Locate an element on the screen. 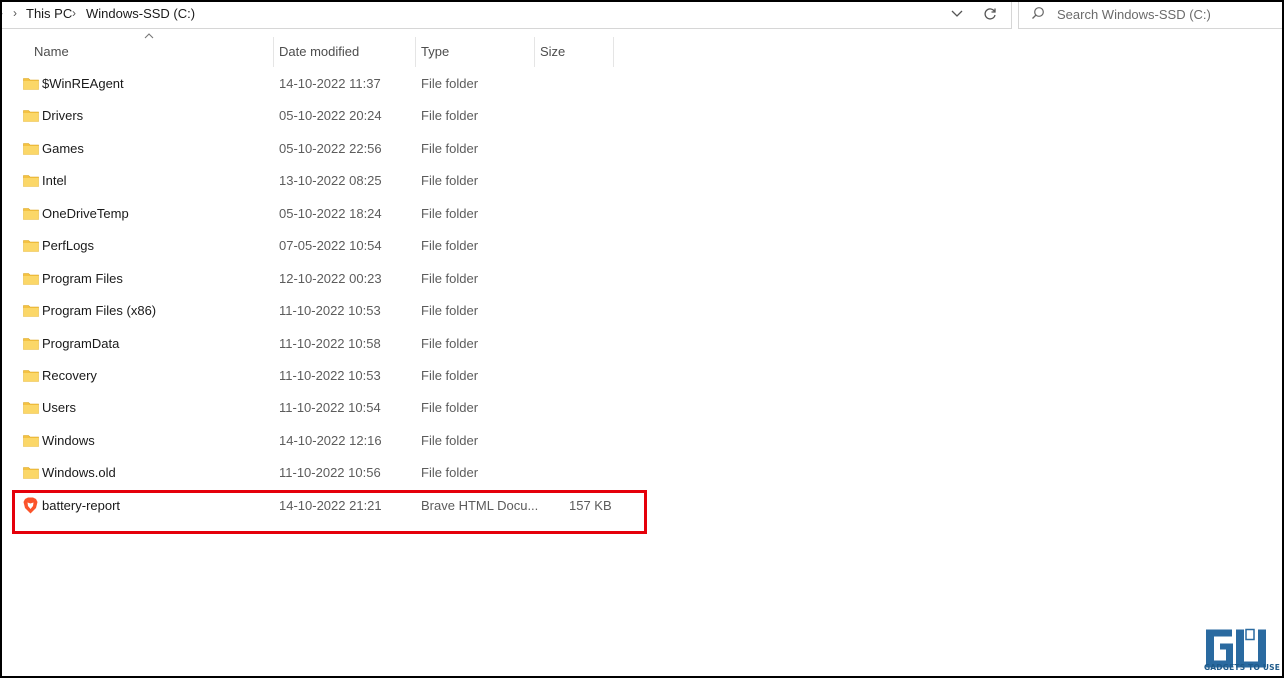 This screenshot has height=678, width=1284. file-row: Recovery 11-10-2022 10:53 File folder is located at coordinates (322, 376).